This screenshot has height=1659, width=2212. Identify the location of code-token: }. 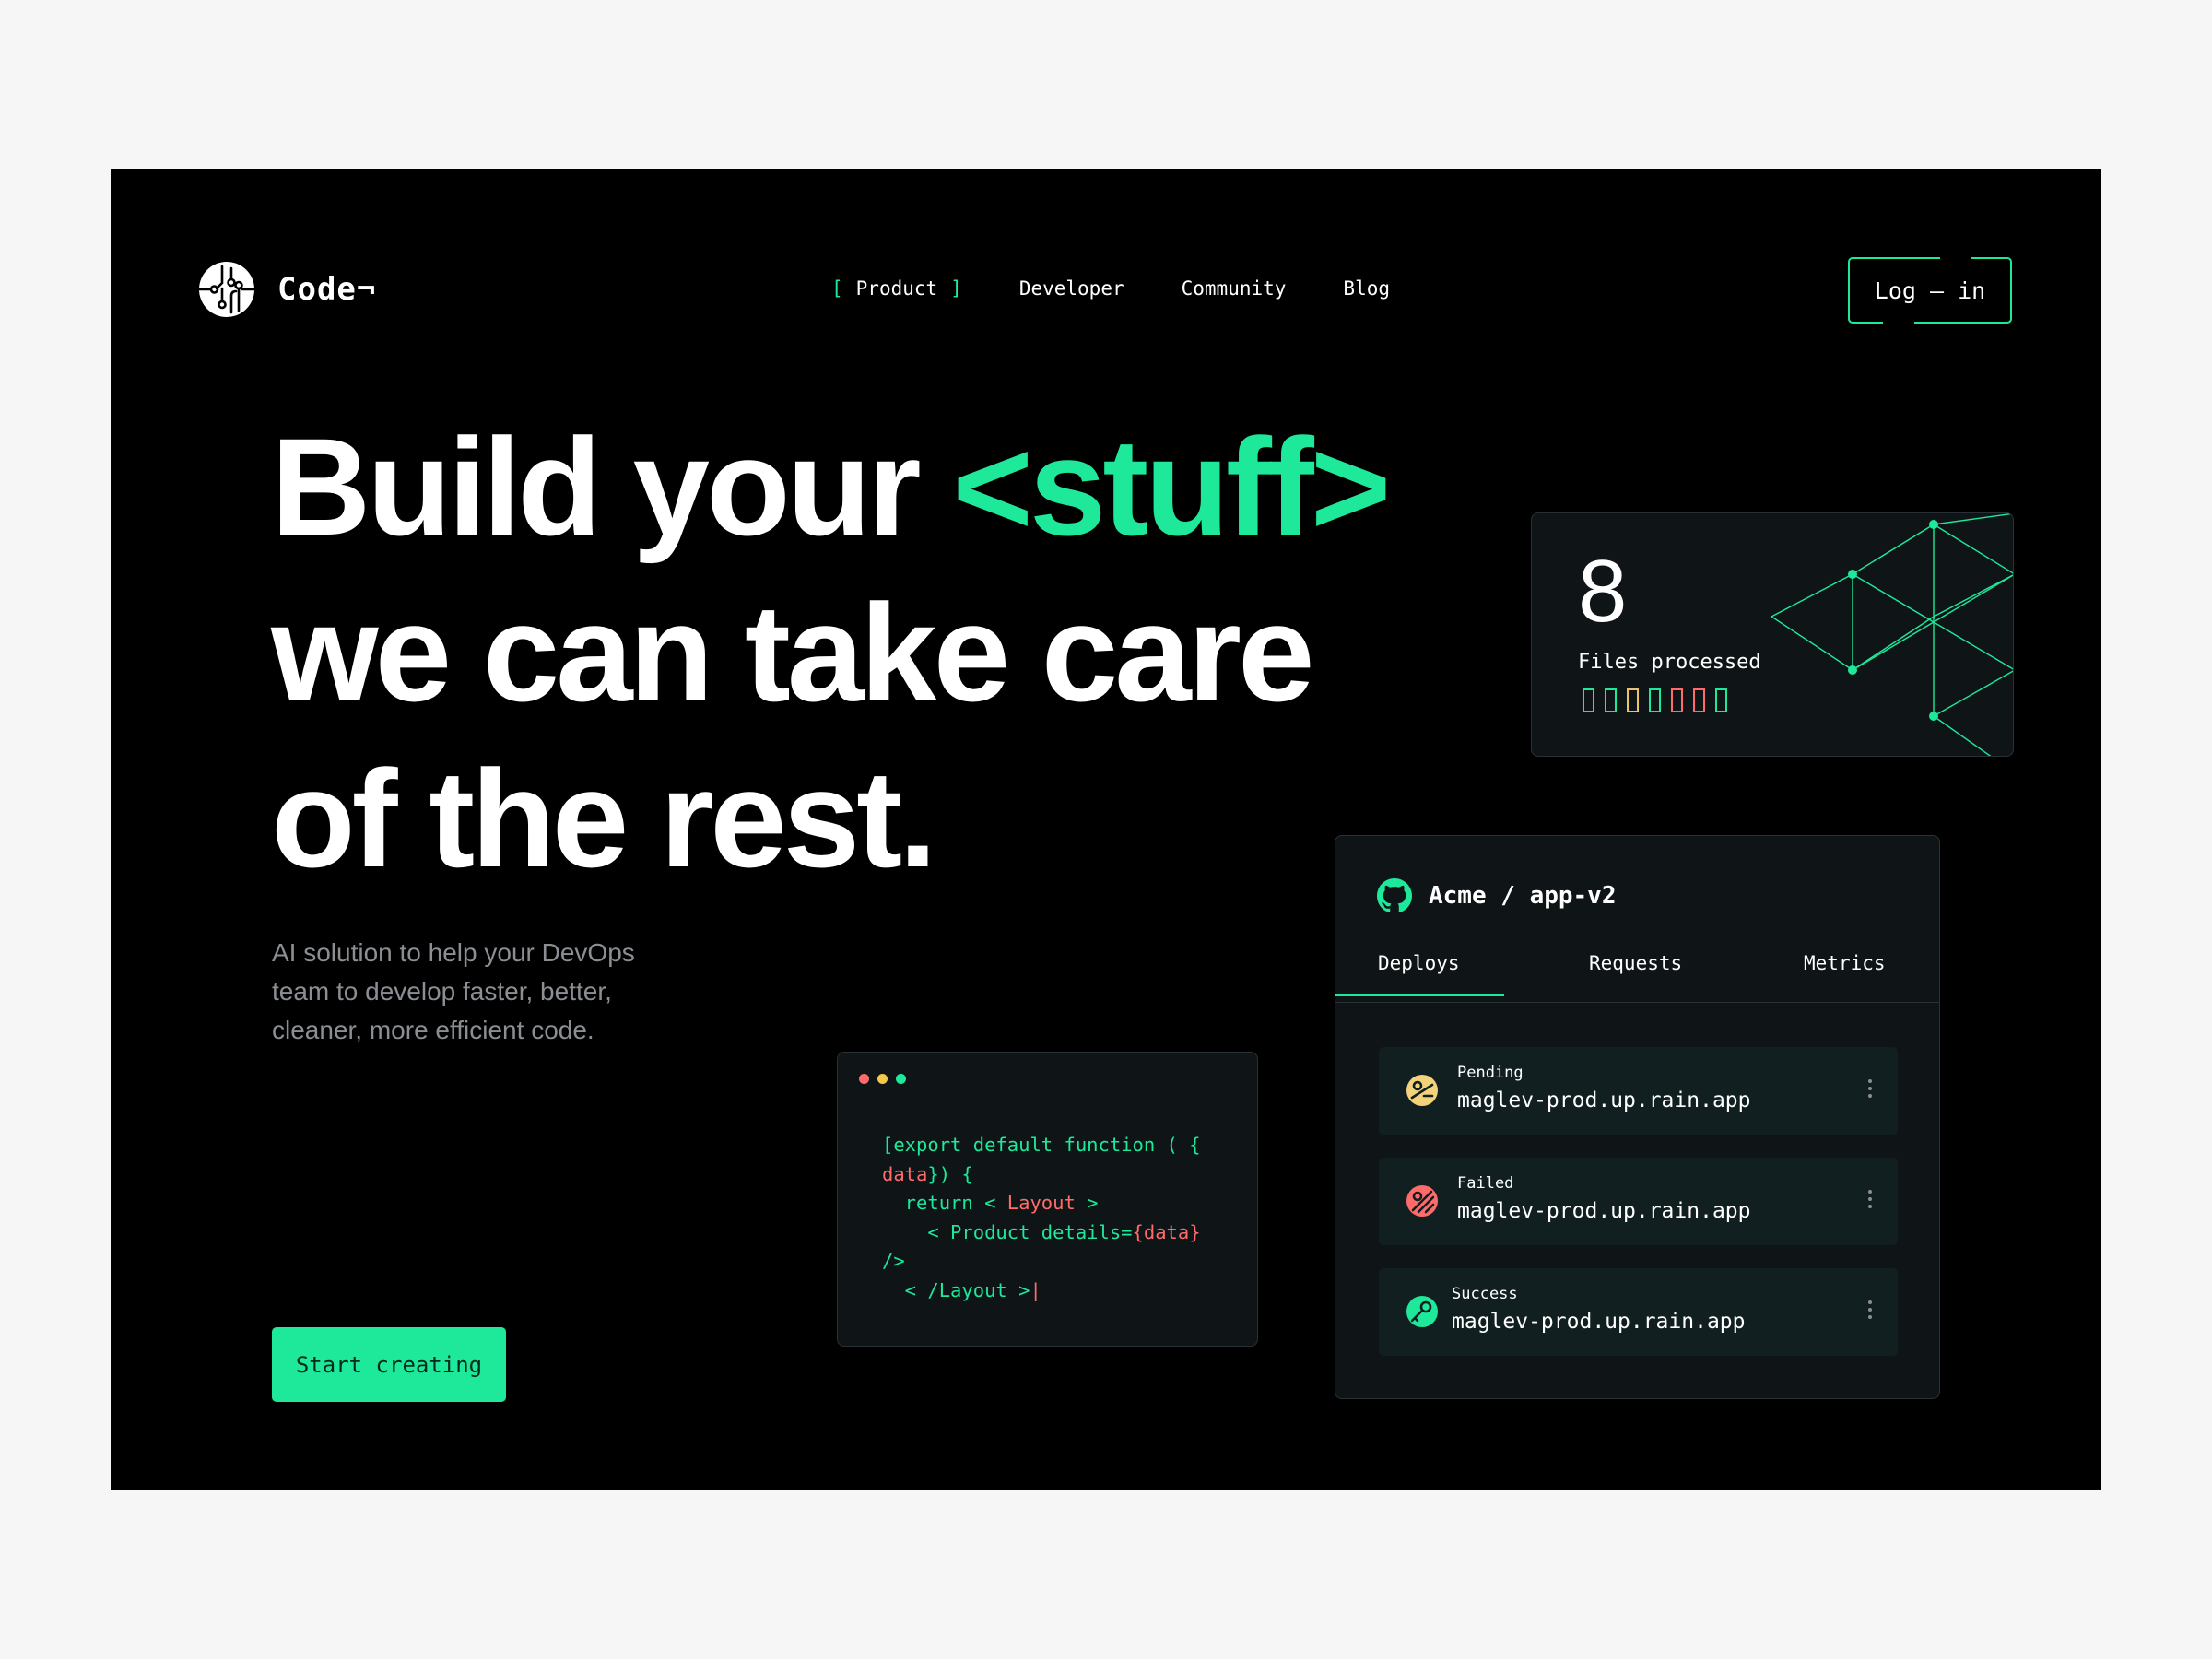
(1195, 1231).